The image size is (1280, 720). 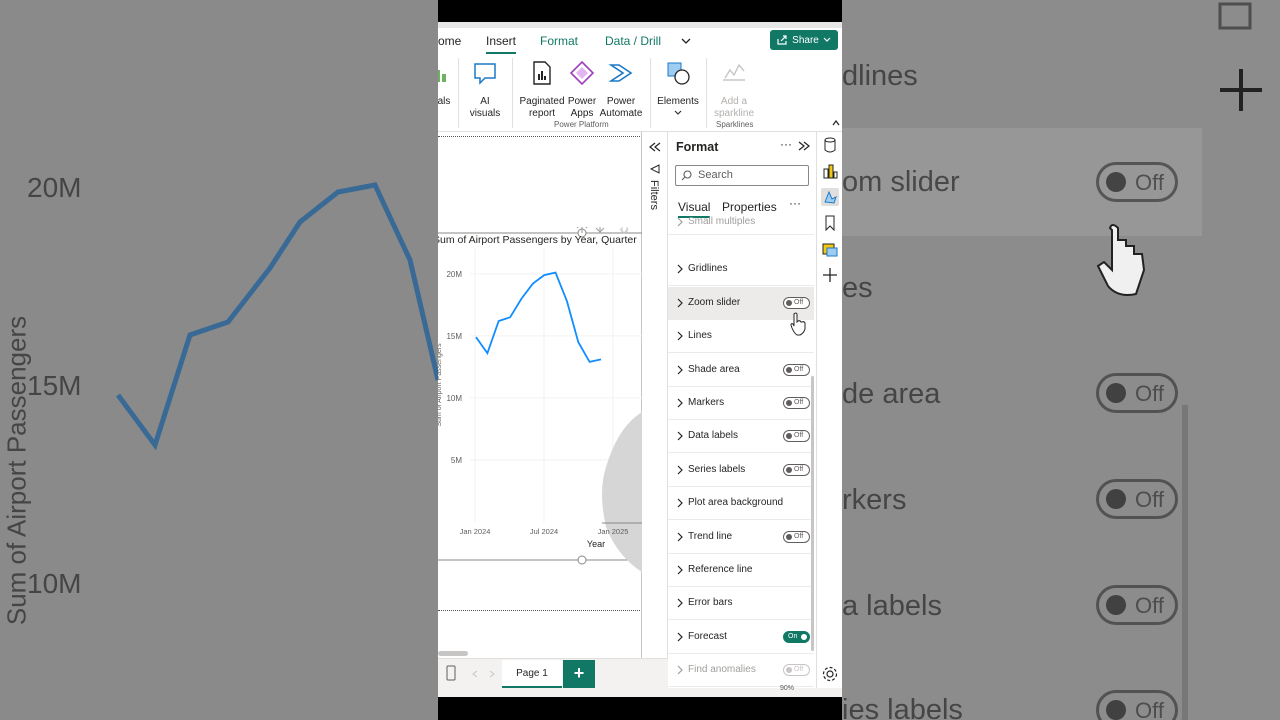 I want to click on add-page-button: +, so click(x=579, y=674).